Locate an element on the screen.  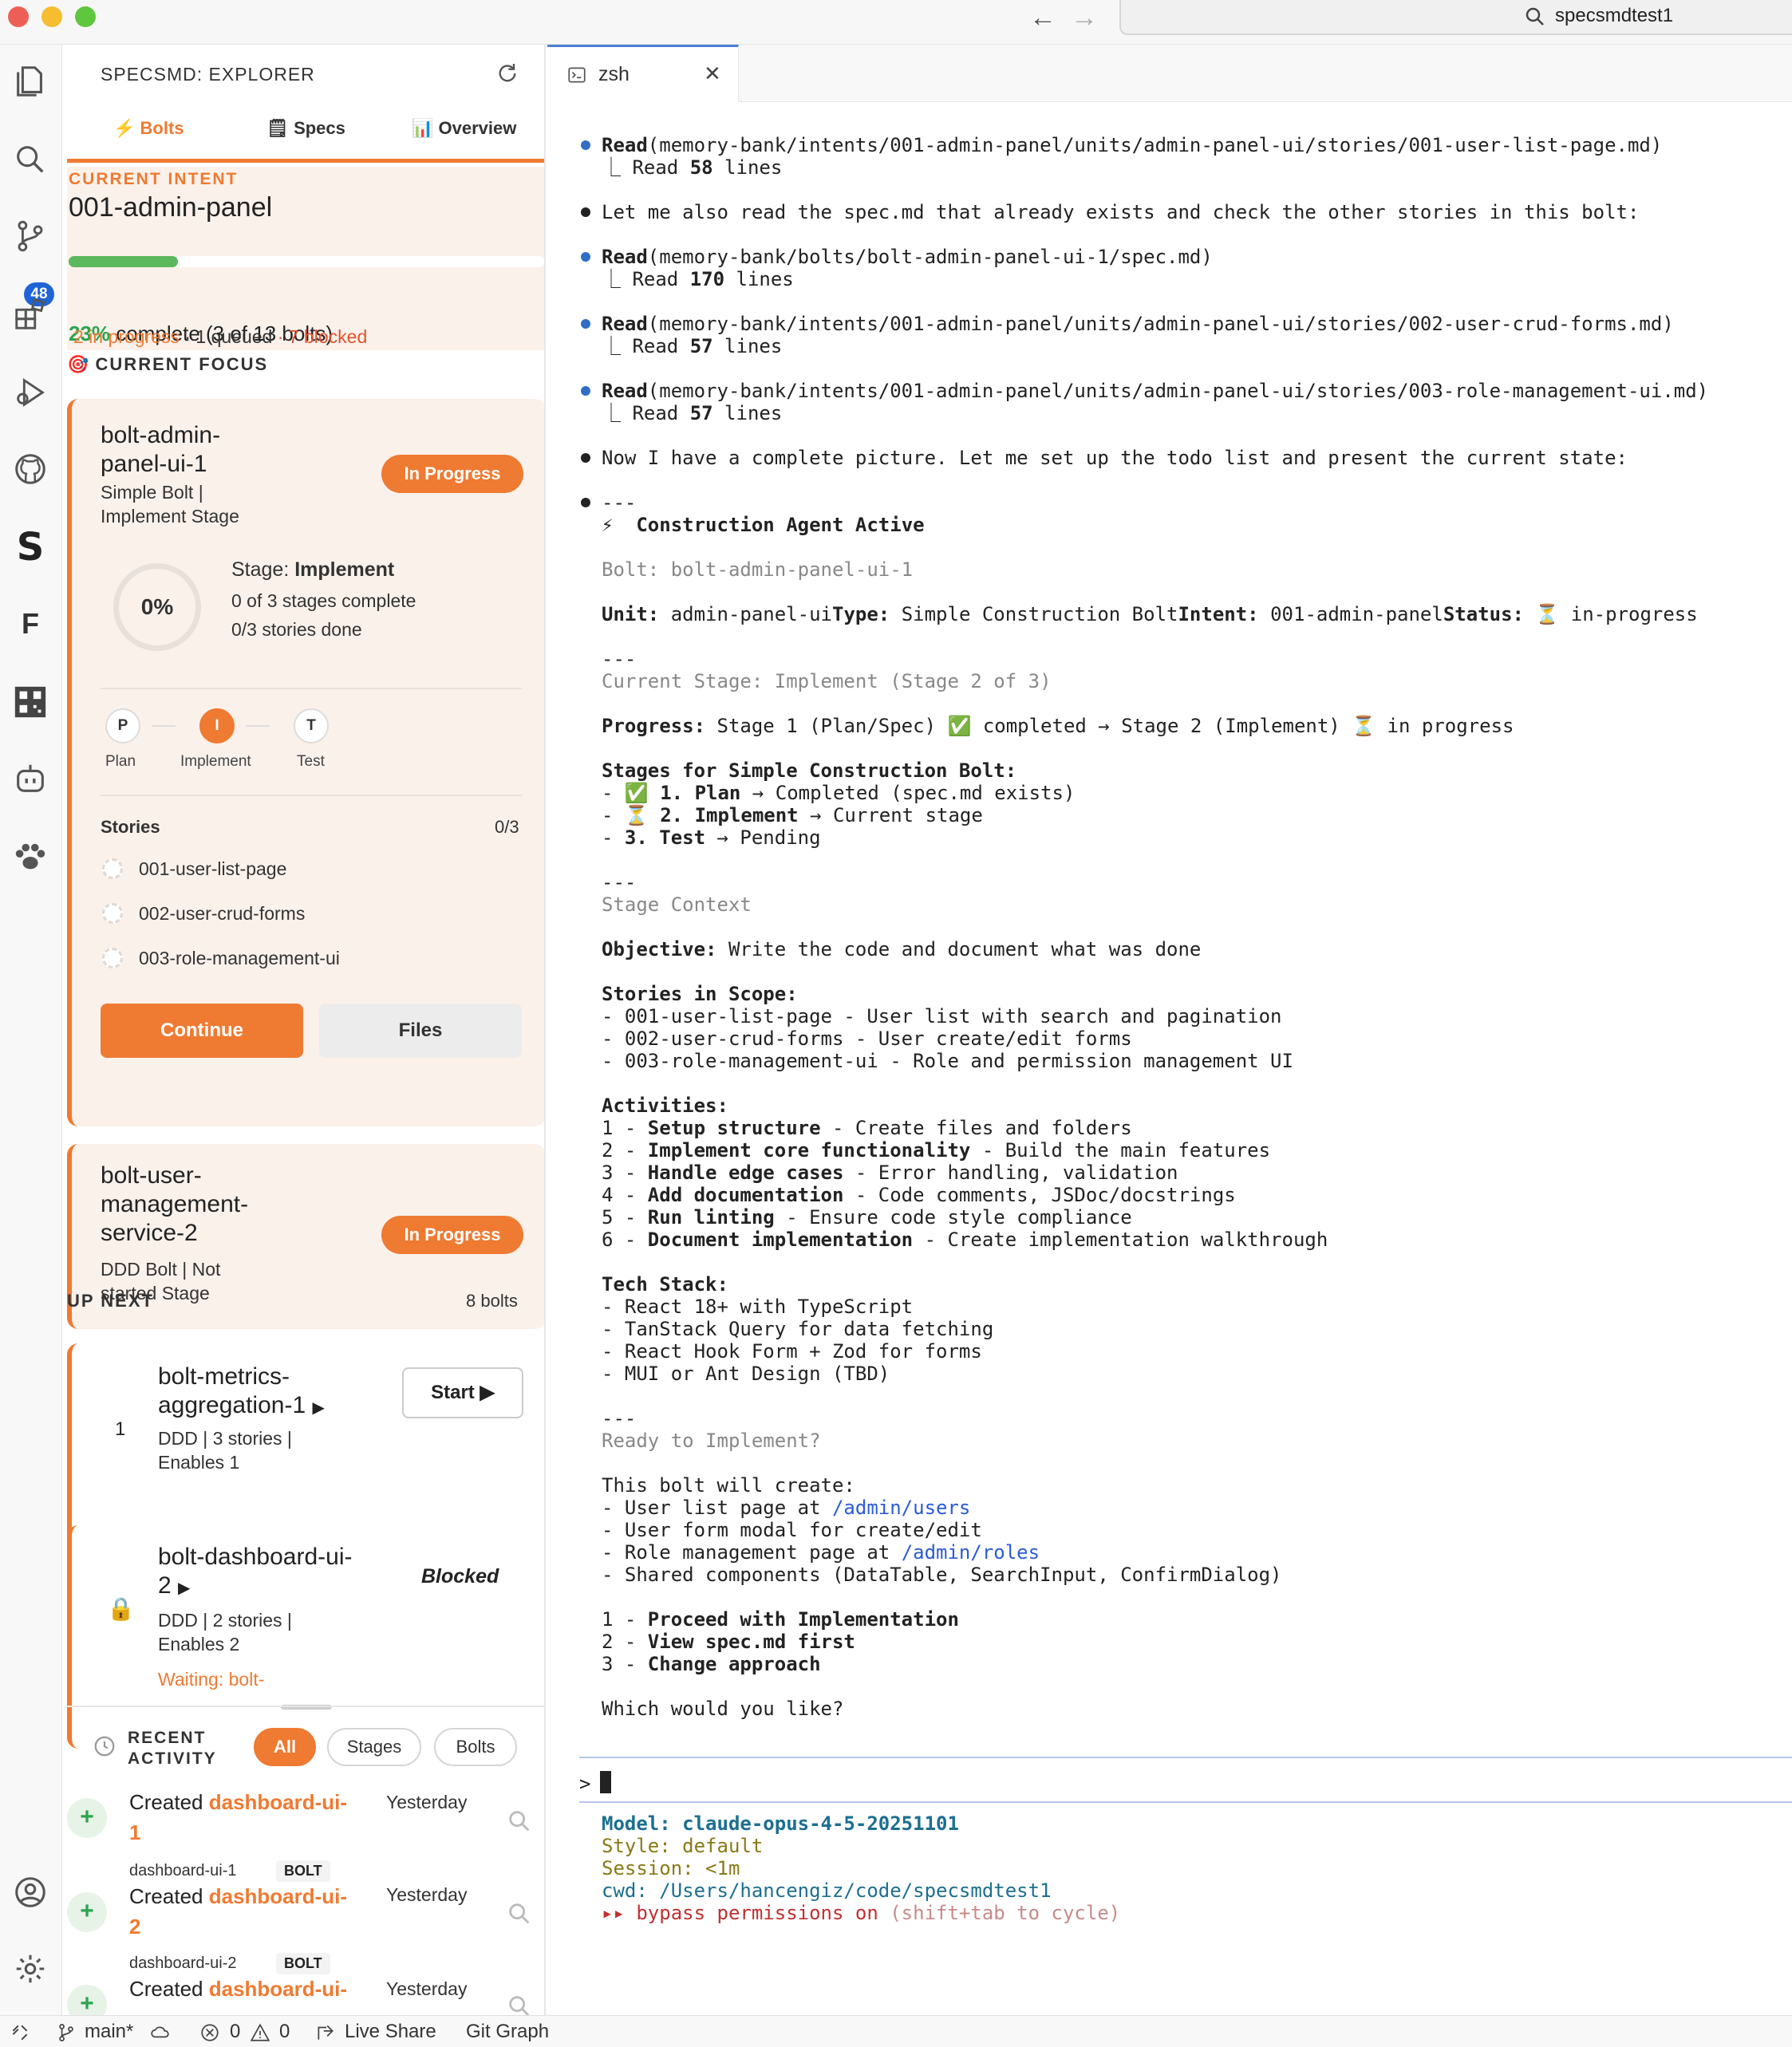
specs-icon: 🗒 is located at coordinates (277, 128).